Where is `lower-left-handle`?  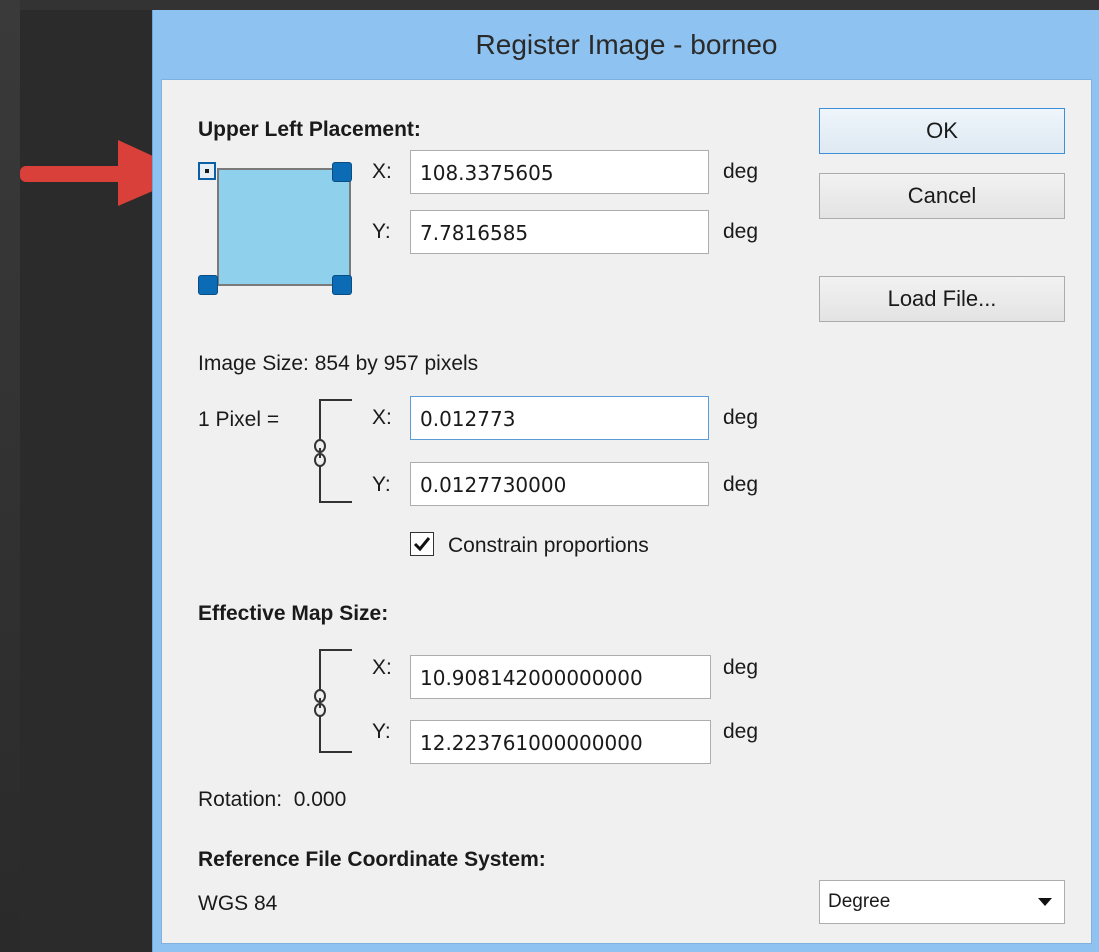
lower-left-handle is located at coordinates (208, 285).